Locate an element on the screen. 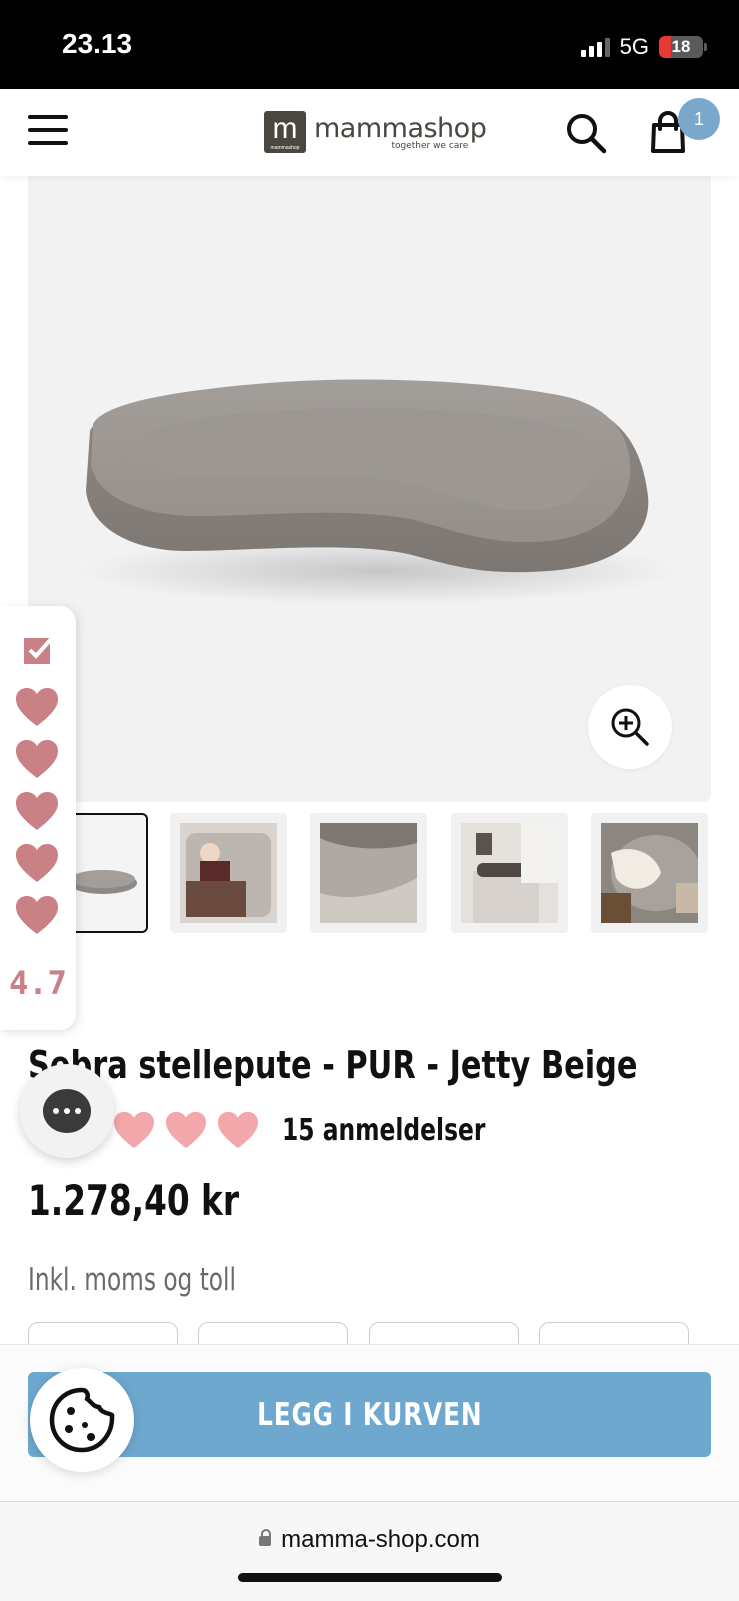 The width and height of the screenshot is (739, 1601). product-price: 1.278,40 kr is located at coordinates (134, 1200).